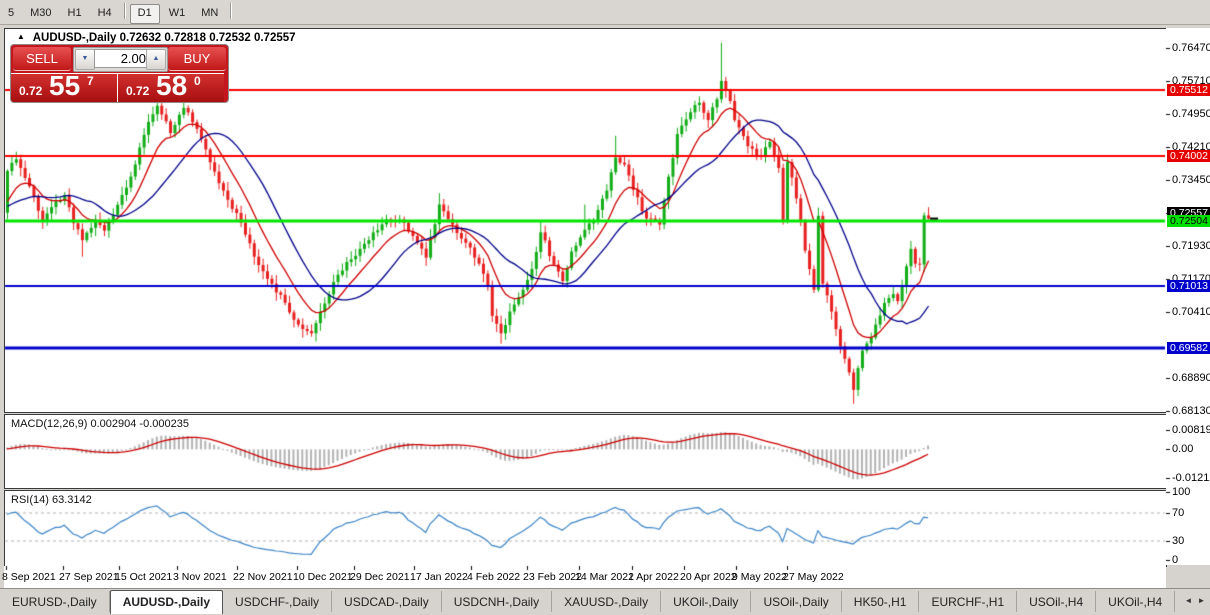 The image size is (1210, 615). I want to click on tab-scroll-left-button: ◄, so click(1188, 600).